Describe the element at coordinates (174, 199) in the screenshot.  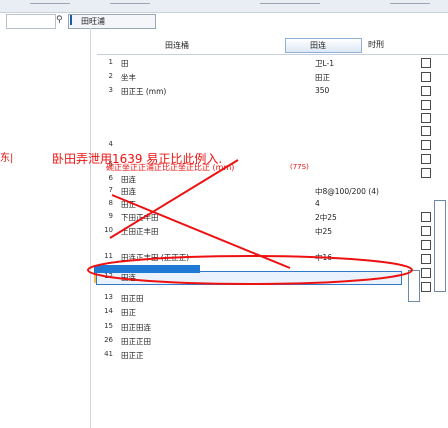
I see `annotation-arrow` at that location.